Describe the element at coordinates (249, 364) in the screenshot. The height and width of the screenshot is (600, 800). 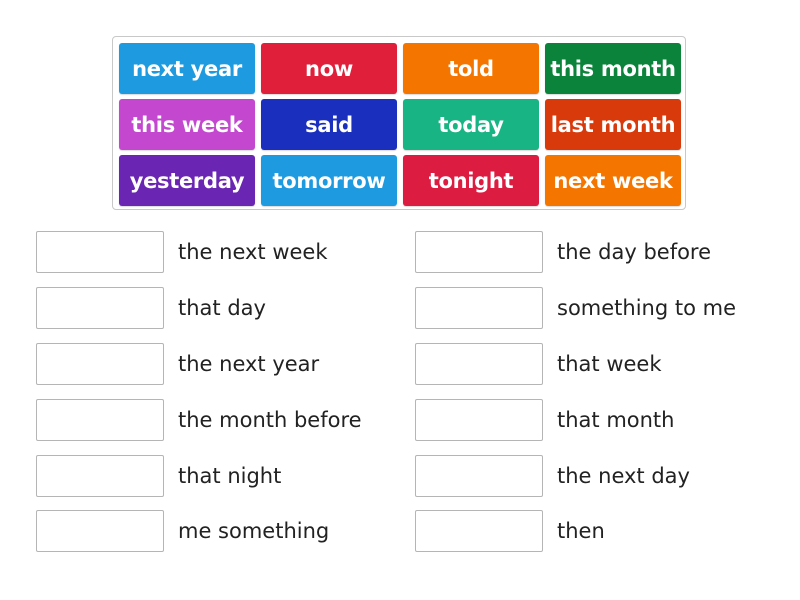
I see `match-label: the next year` at that location.